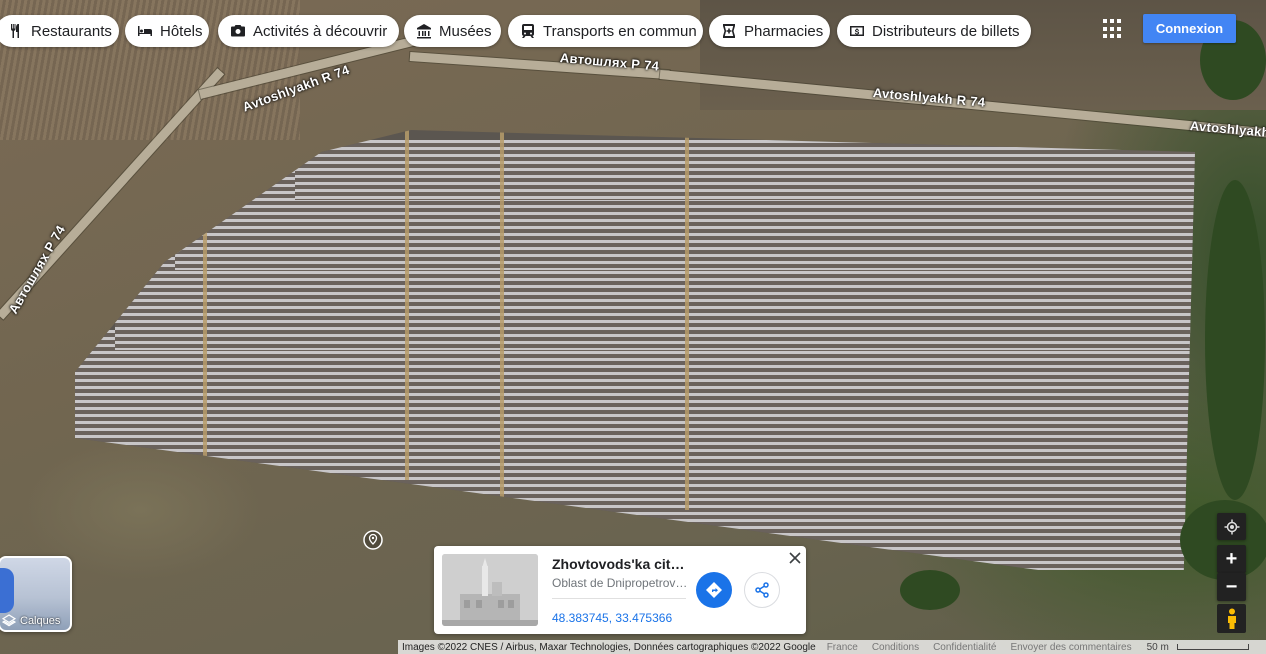 Image resolution: width=1266 pixels, height=654 pixels. I want to click on chip-restaurants: Restaurants, so click(59, 31).